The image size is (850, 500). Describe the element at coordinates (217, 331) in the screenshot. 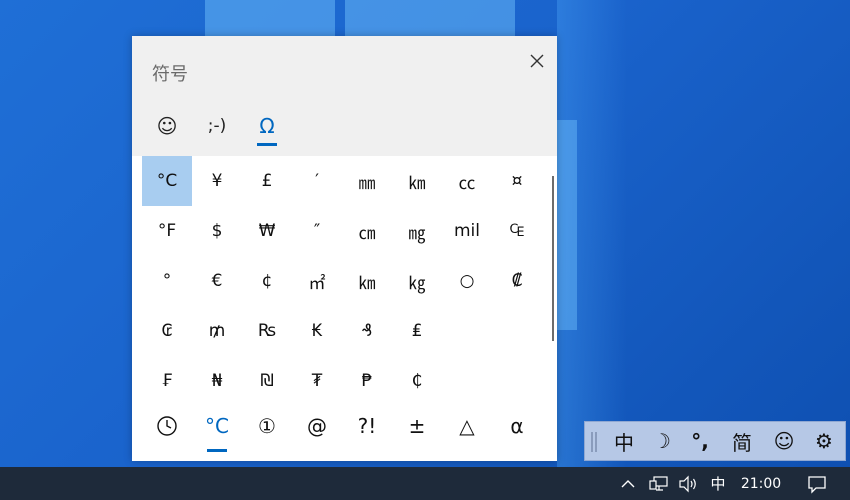

I see `symbol-cell: ₥` at that location.